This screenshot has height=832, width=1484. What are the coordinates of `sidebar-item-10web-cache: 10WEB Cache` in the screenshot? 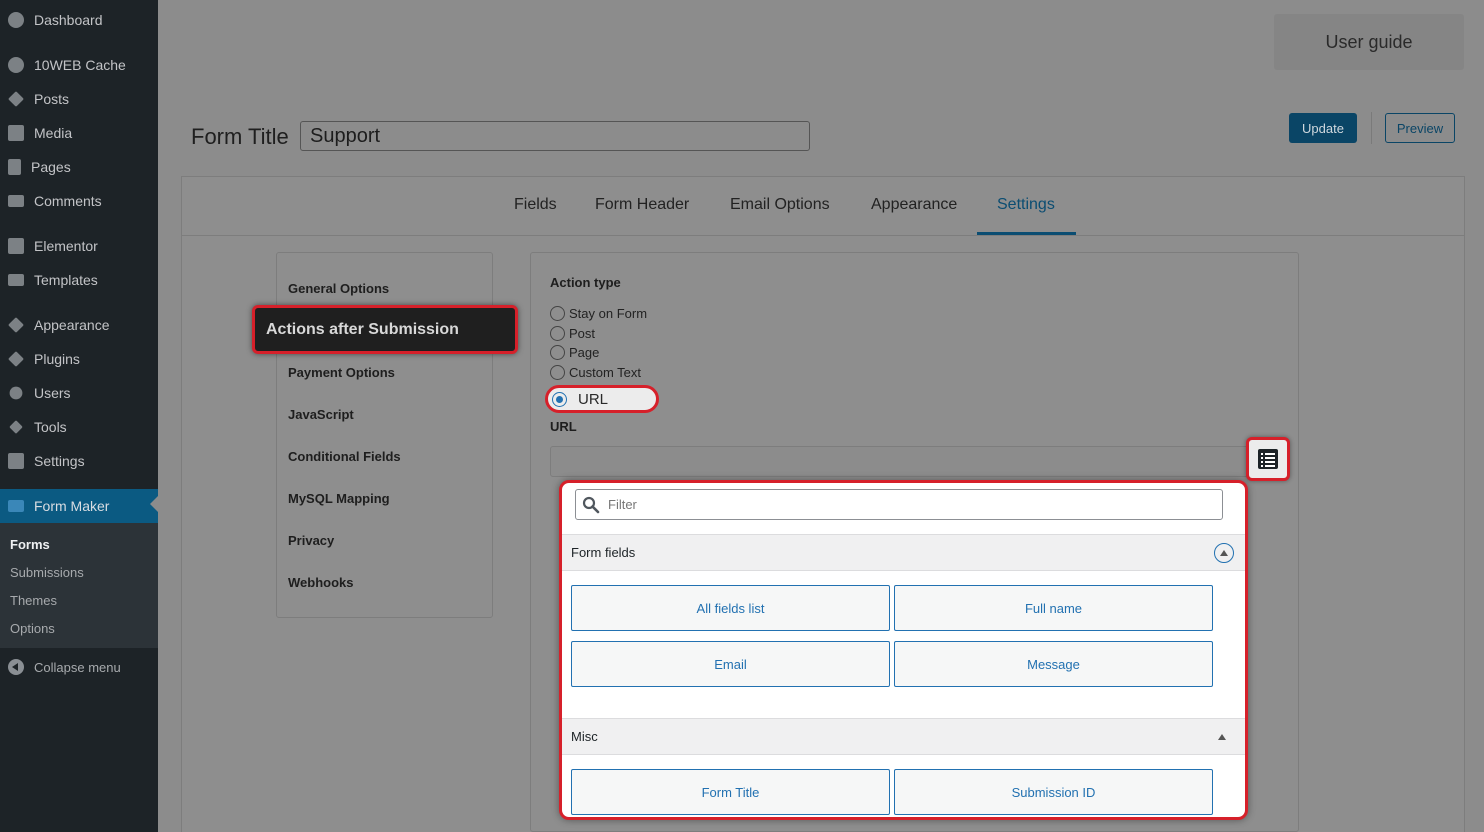 It's located at (79, 65).